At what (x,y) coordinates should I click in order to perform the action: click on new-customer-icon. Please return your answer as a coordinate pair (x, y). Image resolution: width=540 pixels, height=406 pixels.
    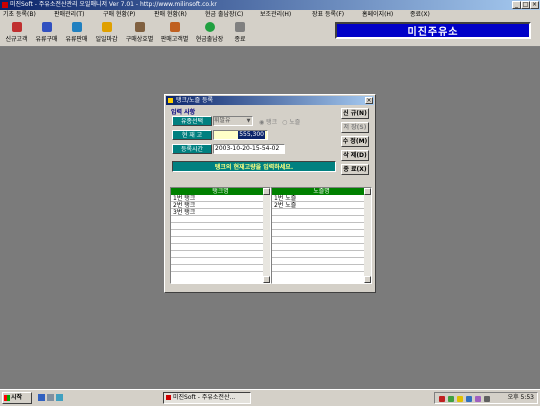
    Looking at the image, I should click on (16, 27).